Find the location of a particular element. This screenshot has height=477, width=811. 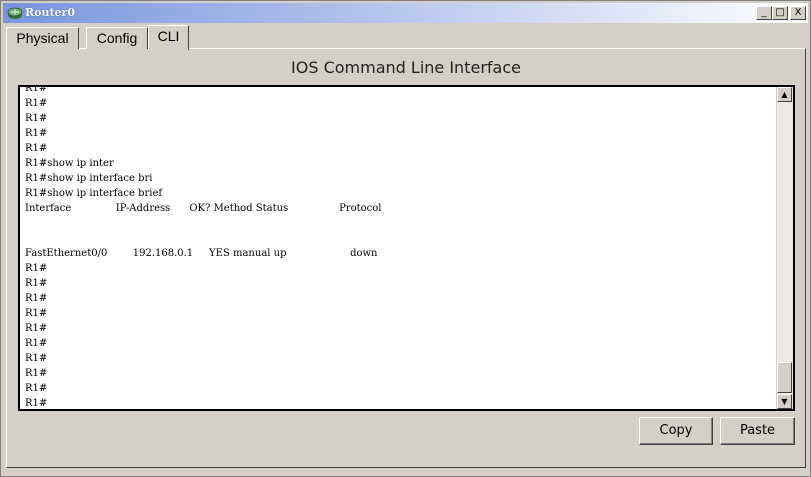

scroll-up-icon: ▲ is located at coordinates (784, 94).